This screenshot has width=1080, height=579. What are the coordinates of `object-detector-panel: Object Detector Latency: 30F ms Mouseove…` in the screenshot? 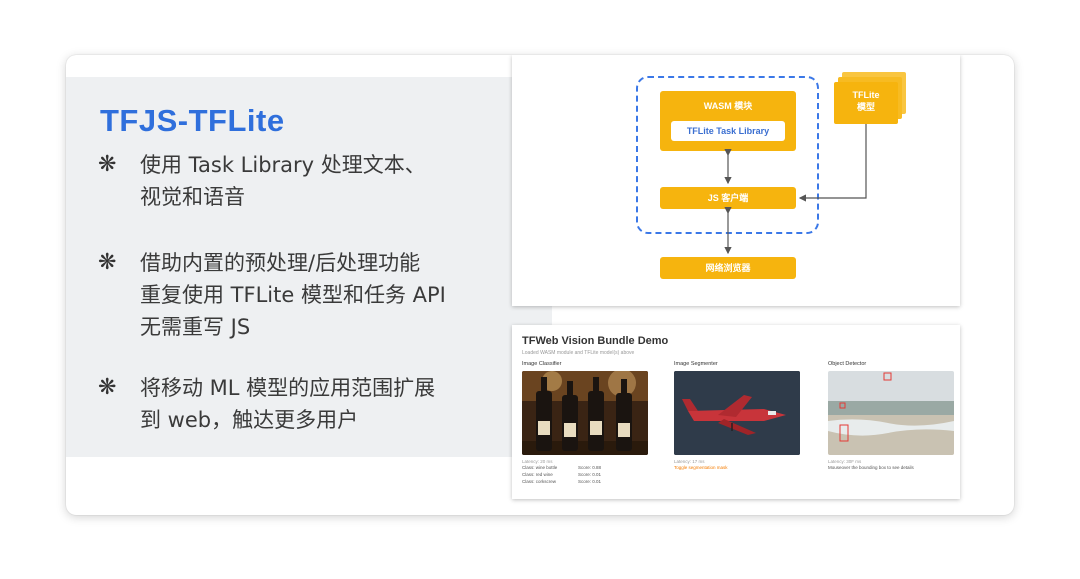 It's located at (891, 416).